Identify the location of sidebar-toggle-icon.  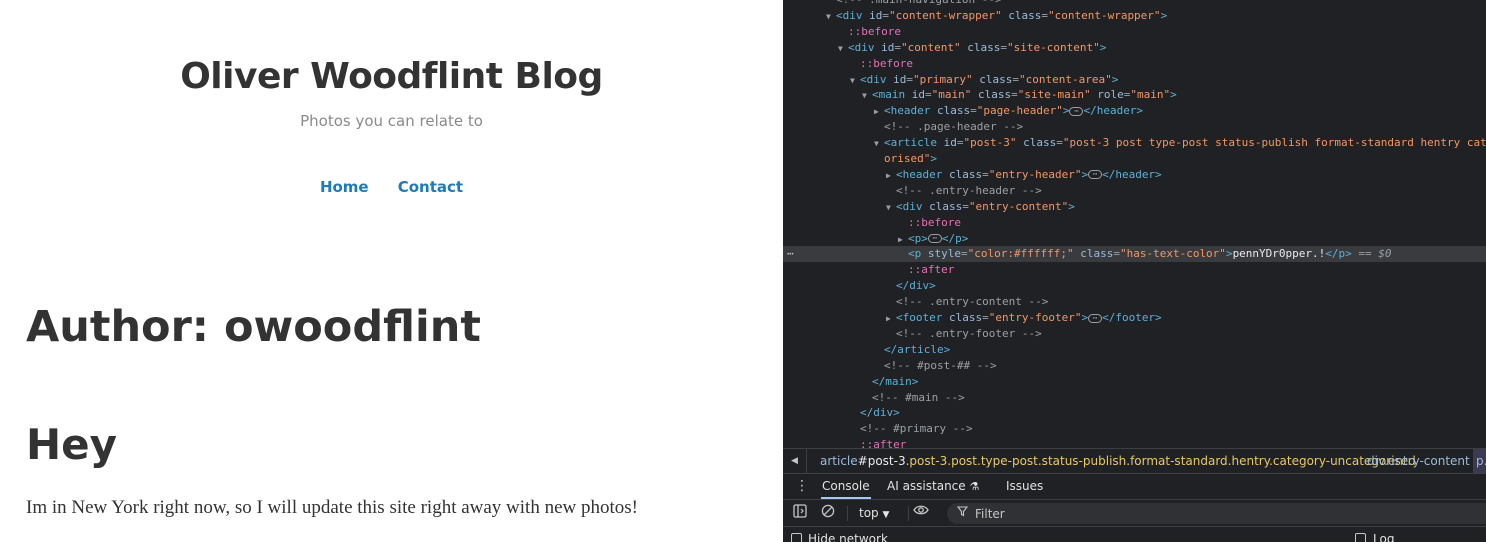
(800, 513).